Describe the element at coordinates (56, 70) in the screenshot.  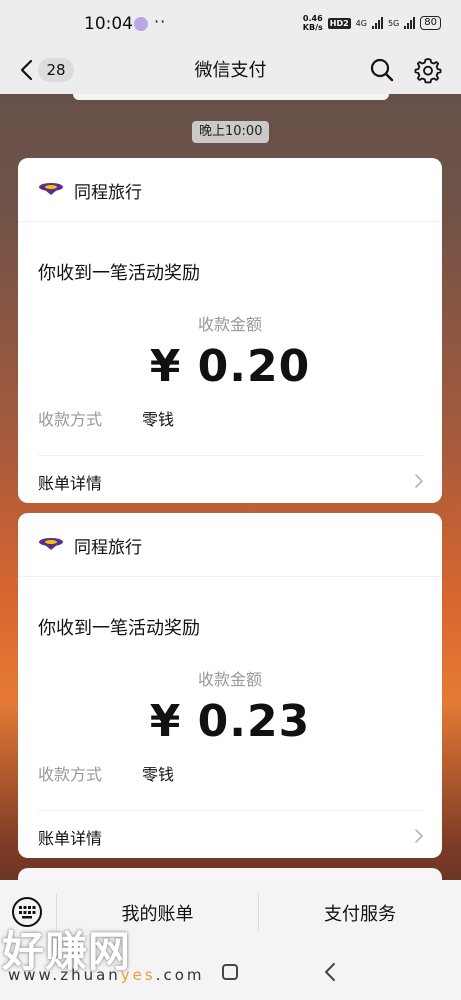
I see `unread-count-badge: 28` at that location.